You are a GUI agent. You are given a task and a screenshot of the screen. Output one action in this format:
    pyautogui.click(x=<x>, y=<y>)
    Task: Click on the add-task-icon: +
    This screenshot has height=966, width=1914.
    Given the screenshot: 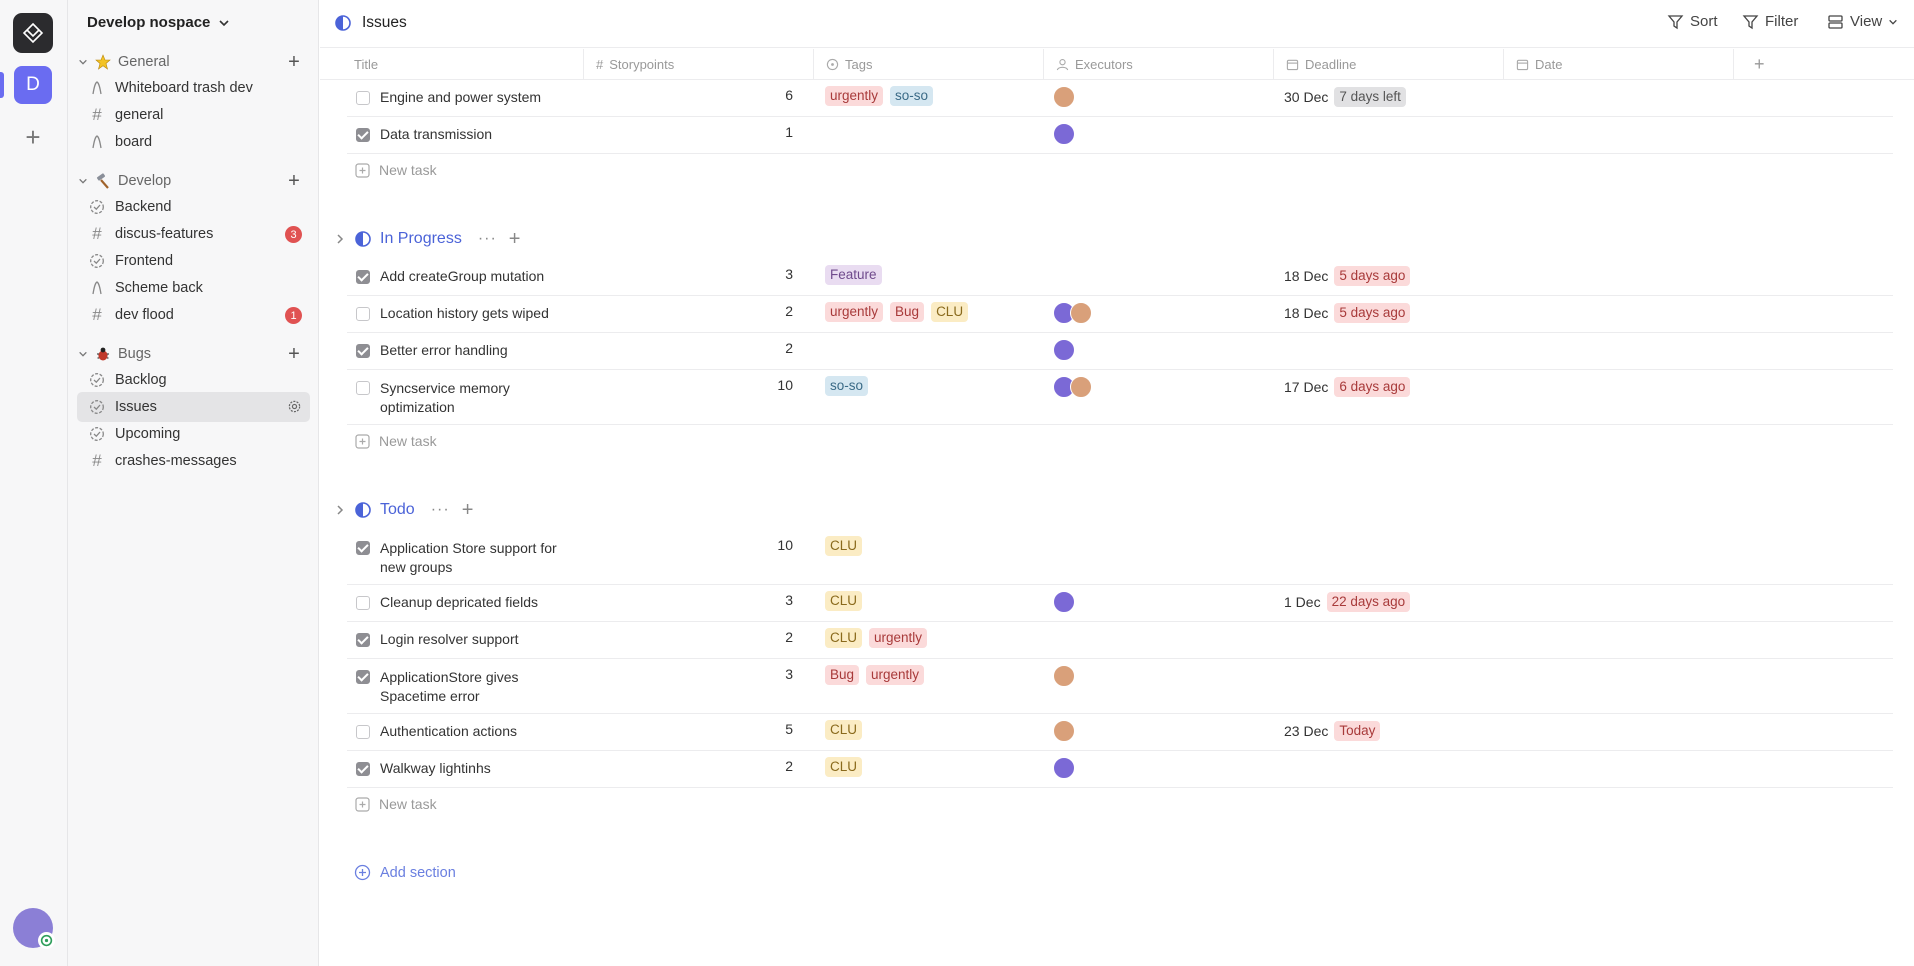 What is the action you would take?
    pyautogui.click(x=468, y=510)
    